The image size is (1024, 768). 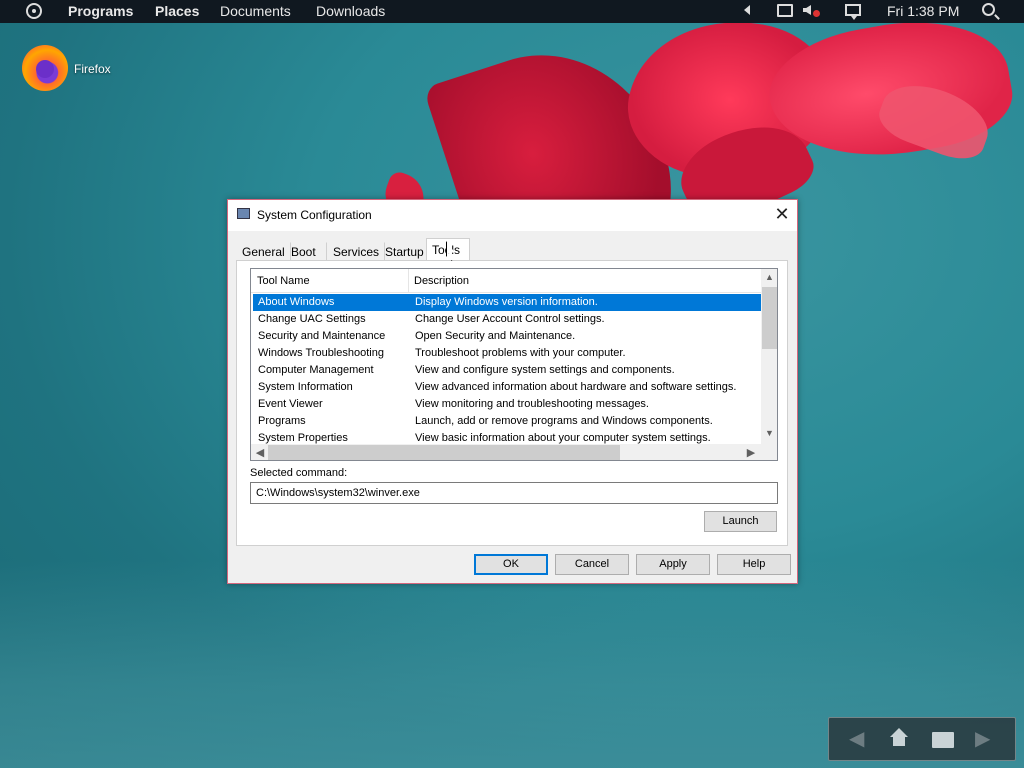 What do you see at coordinates (100, 11) in the screenshot?
I see `menu-programs: Programs` at bounding box center [100, 11].